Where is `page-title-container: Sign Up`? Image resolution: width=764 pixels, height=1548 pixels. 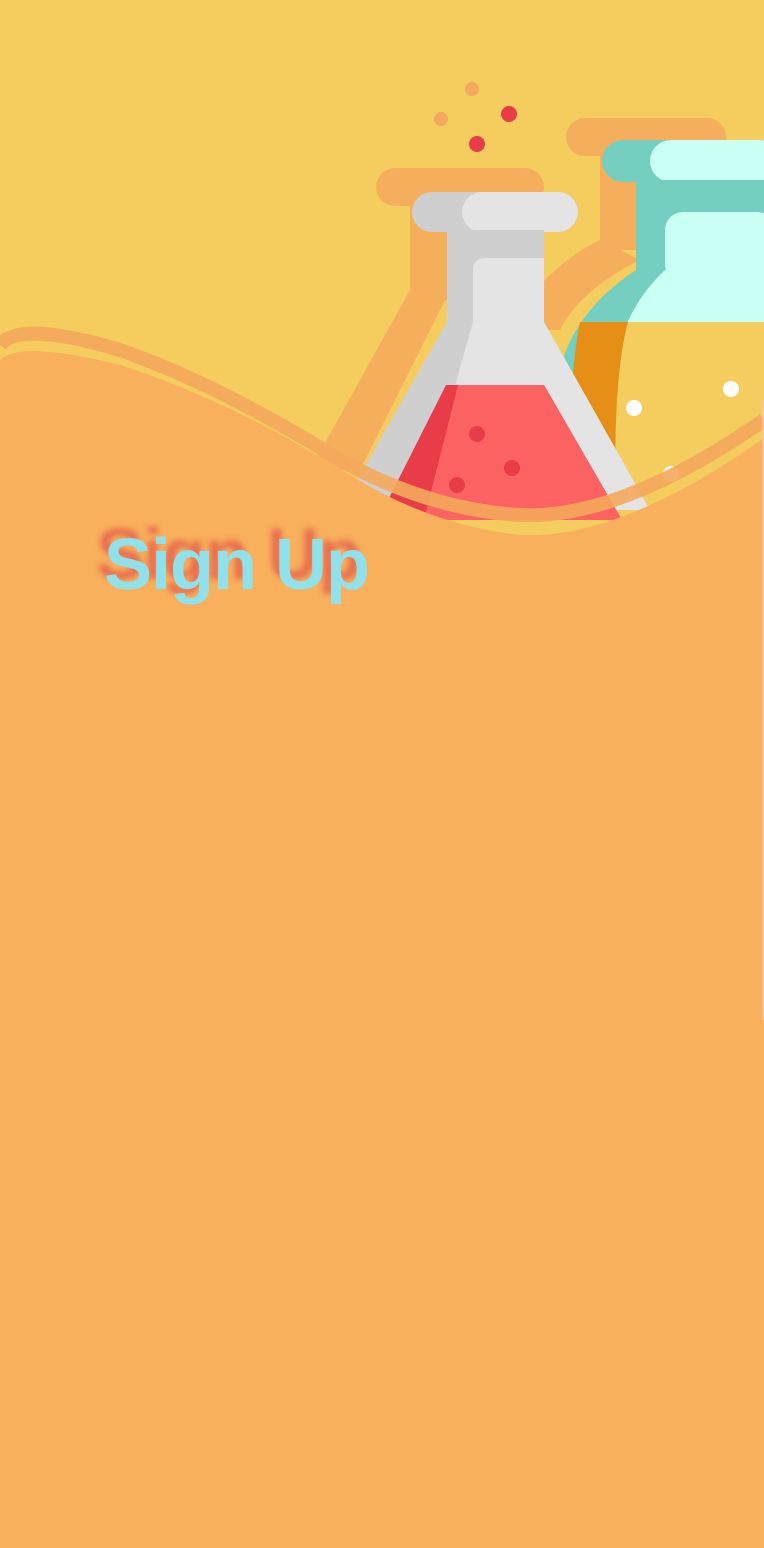 page-title-container: Sign Up is located at coordinates (237, 565).